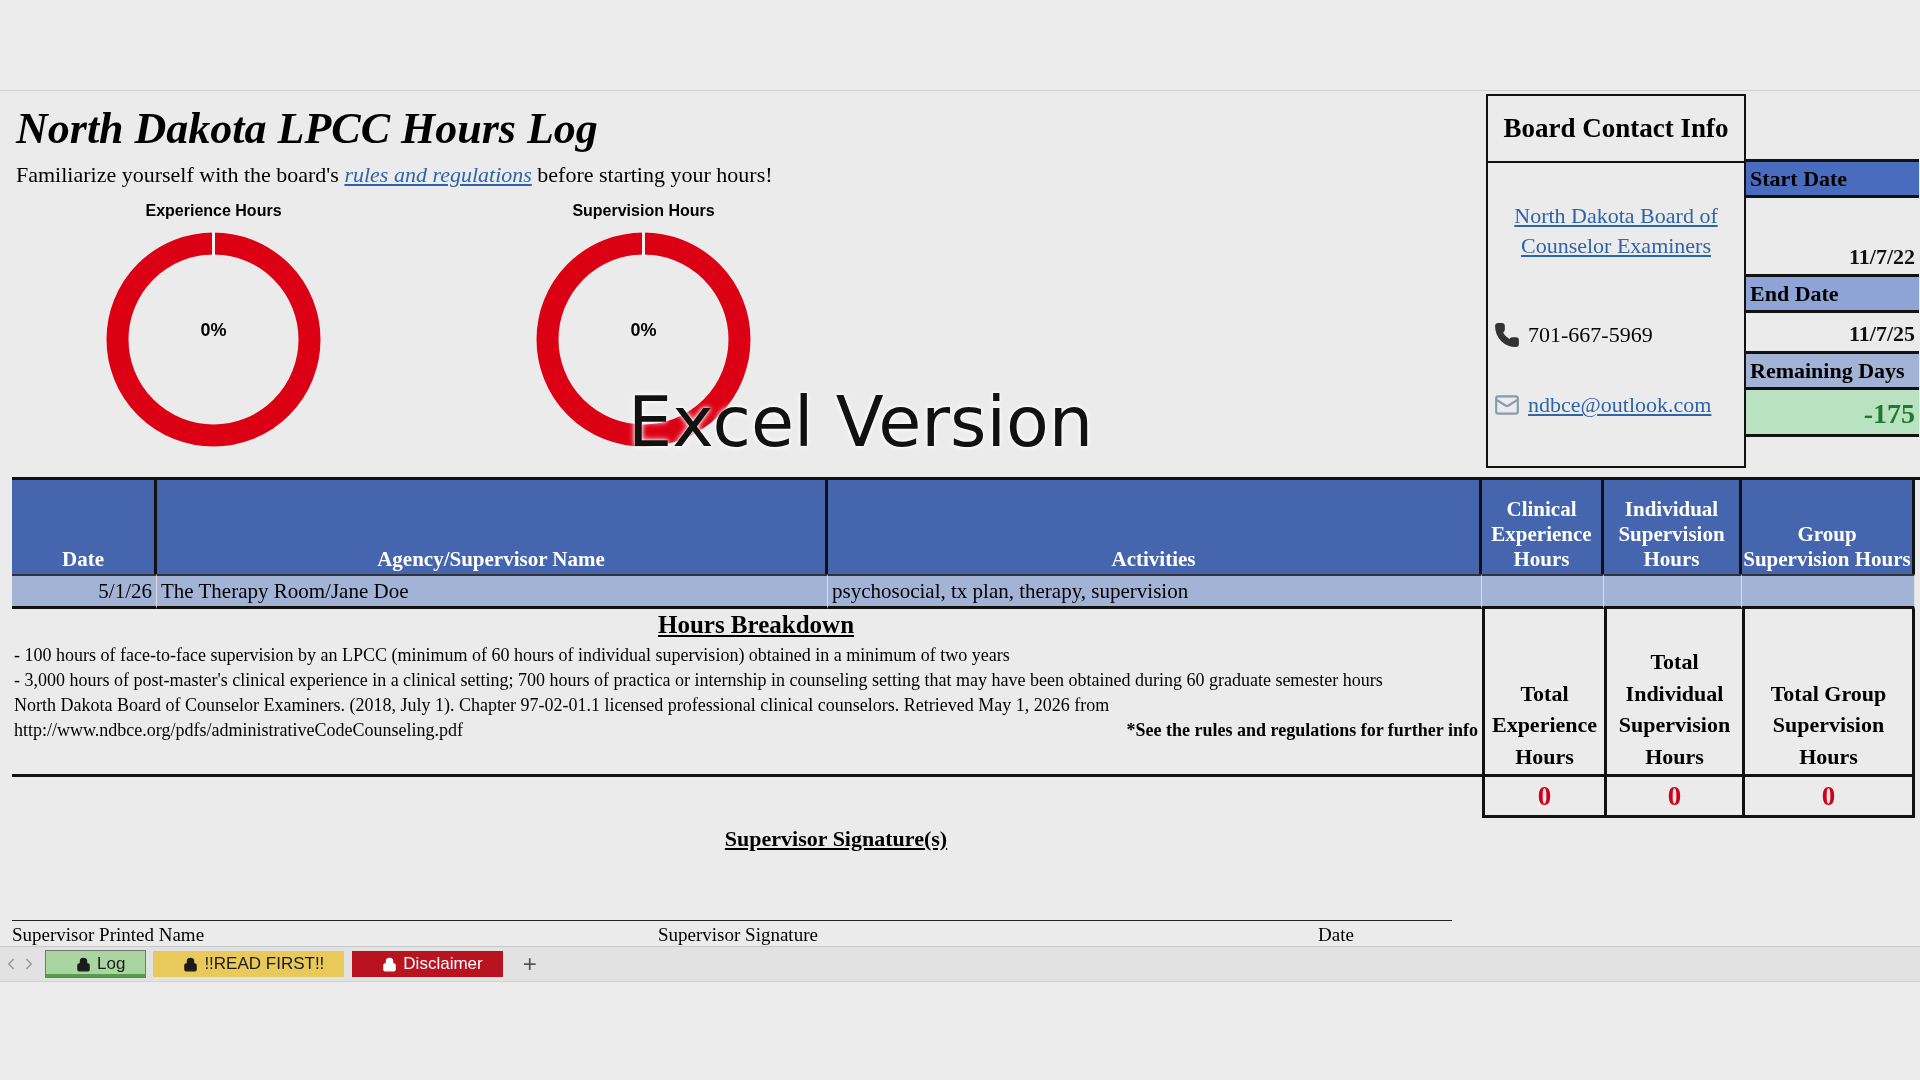 The width and height of the screenshot is (1920, 1080). I want to click on column-header: Date, so click(84, 527).